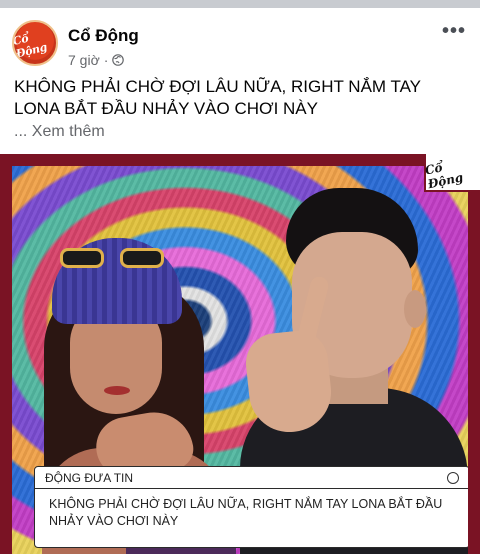  What do you see at coordinates (251, 478) in the screenshot?
I see `card-header: ĐỘNG ĐƯA TIN` at bounding box center [251, 478].